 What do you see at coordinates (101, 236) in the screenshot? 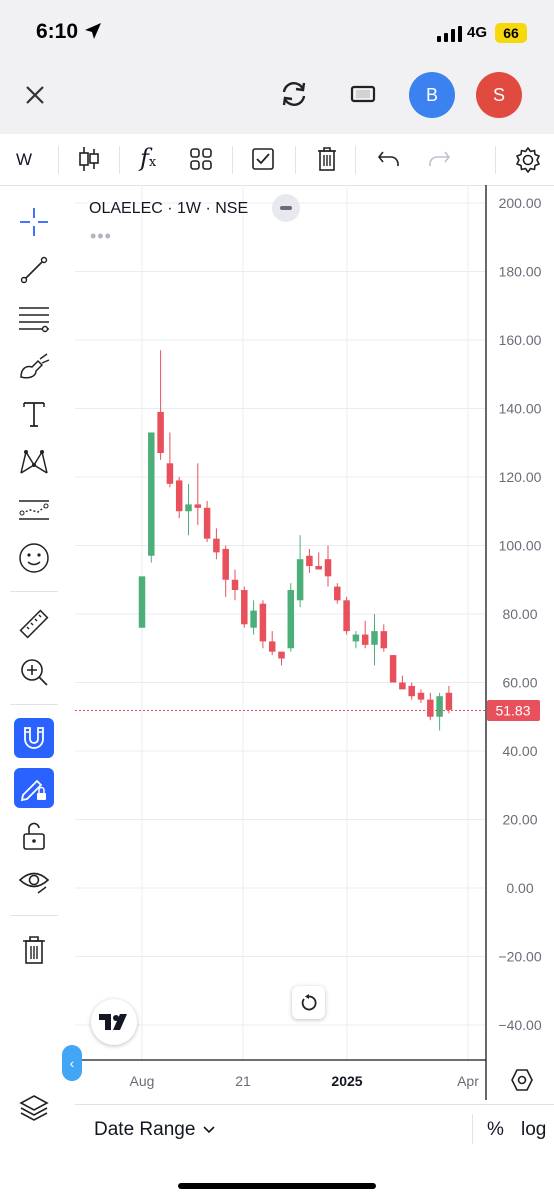
I see `more-dots-icon: •••` at bounding box center [101, 236].